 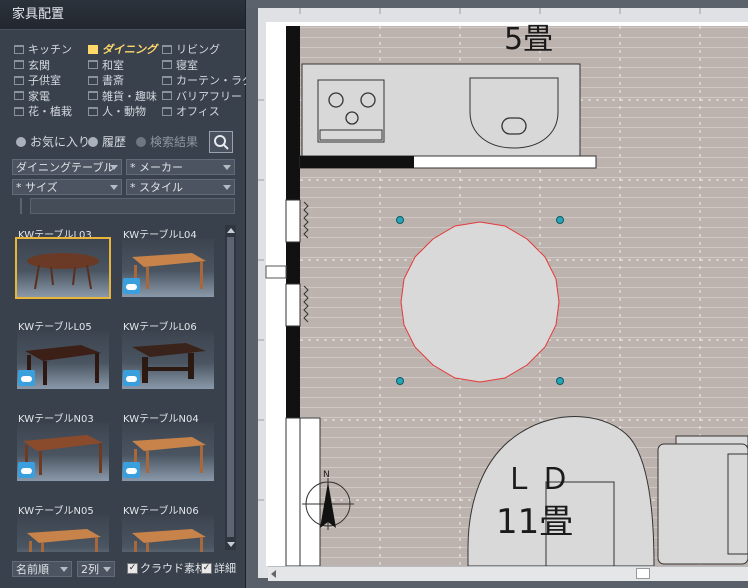 What do you see at coordinates (37, 187) in the screenshot?
I see `size-select-value: * サイズ` at bounding box center [37, 187].